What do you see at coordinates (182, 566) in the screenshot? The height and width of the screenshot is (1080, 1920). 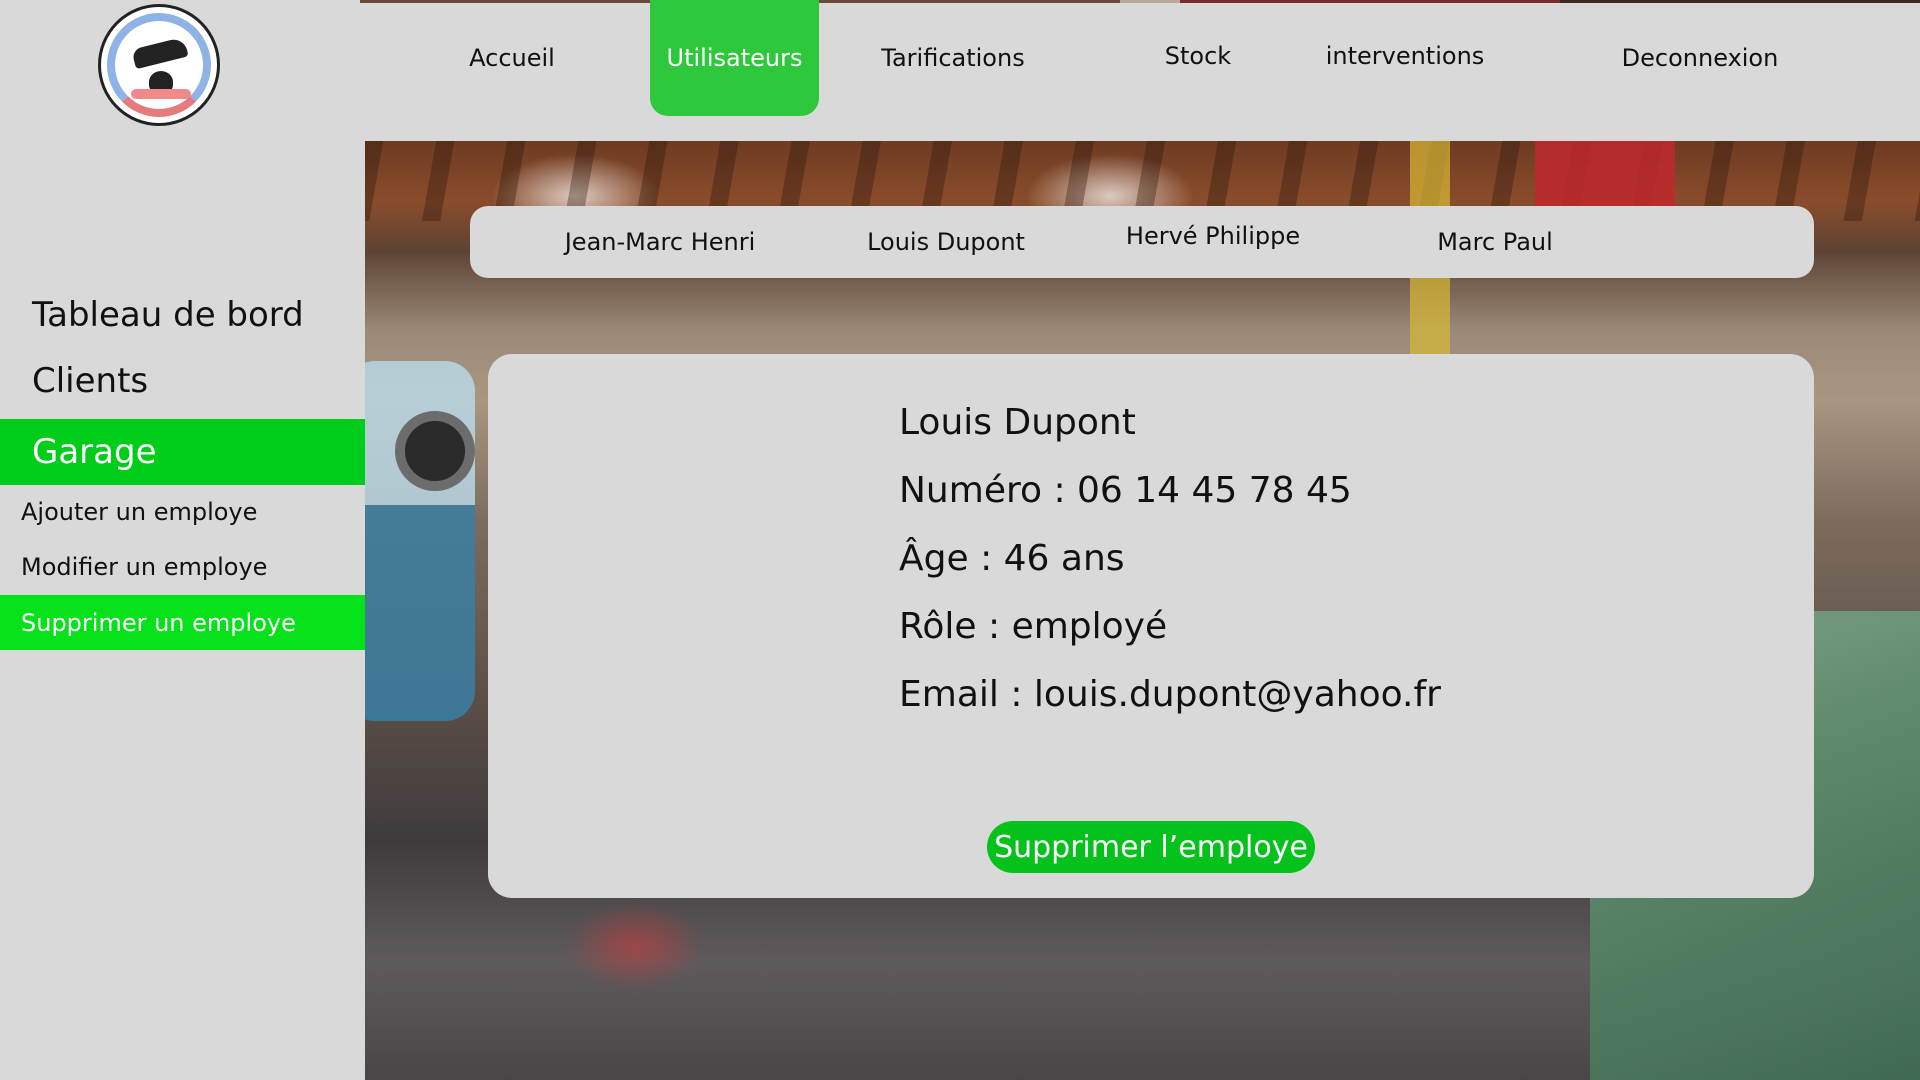 I see `sidebar-subitem-modifier: Modifier un employe` at bounding box center [182, 566].